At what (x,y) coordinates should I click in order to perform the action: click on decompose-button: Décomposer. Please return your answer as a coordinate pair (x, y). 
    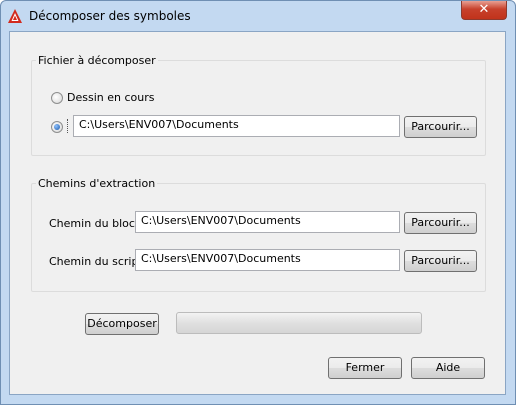
    Looking at the image, I should click on (122, 324).